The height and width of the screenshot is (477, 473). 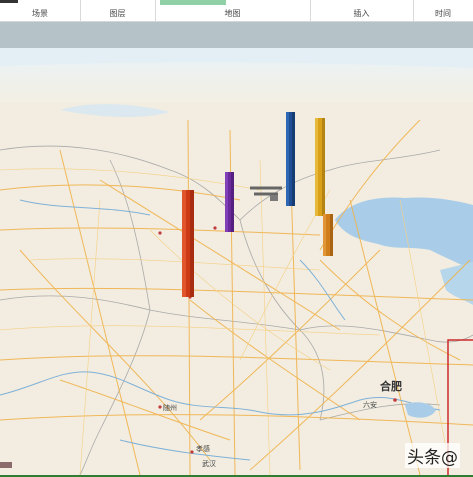 I want to click on city-label-hefei: 合肥, so click(x=391, y=386).